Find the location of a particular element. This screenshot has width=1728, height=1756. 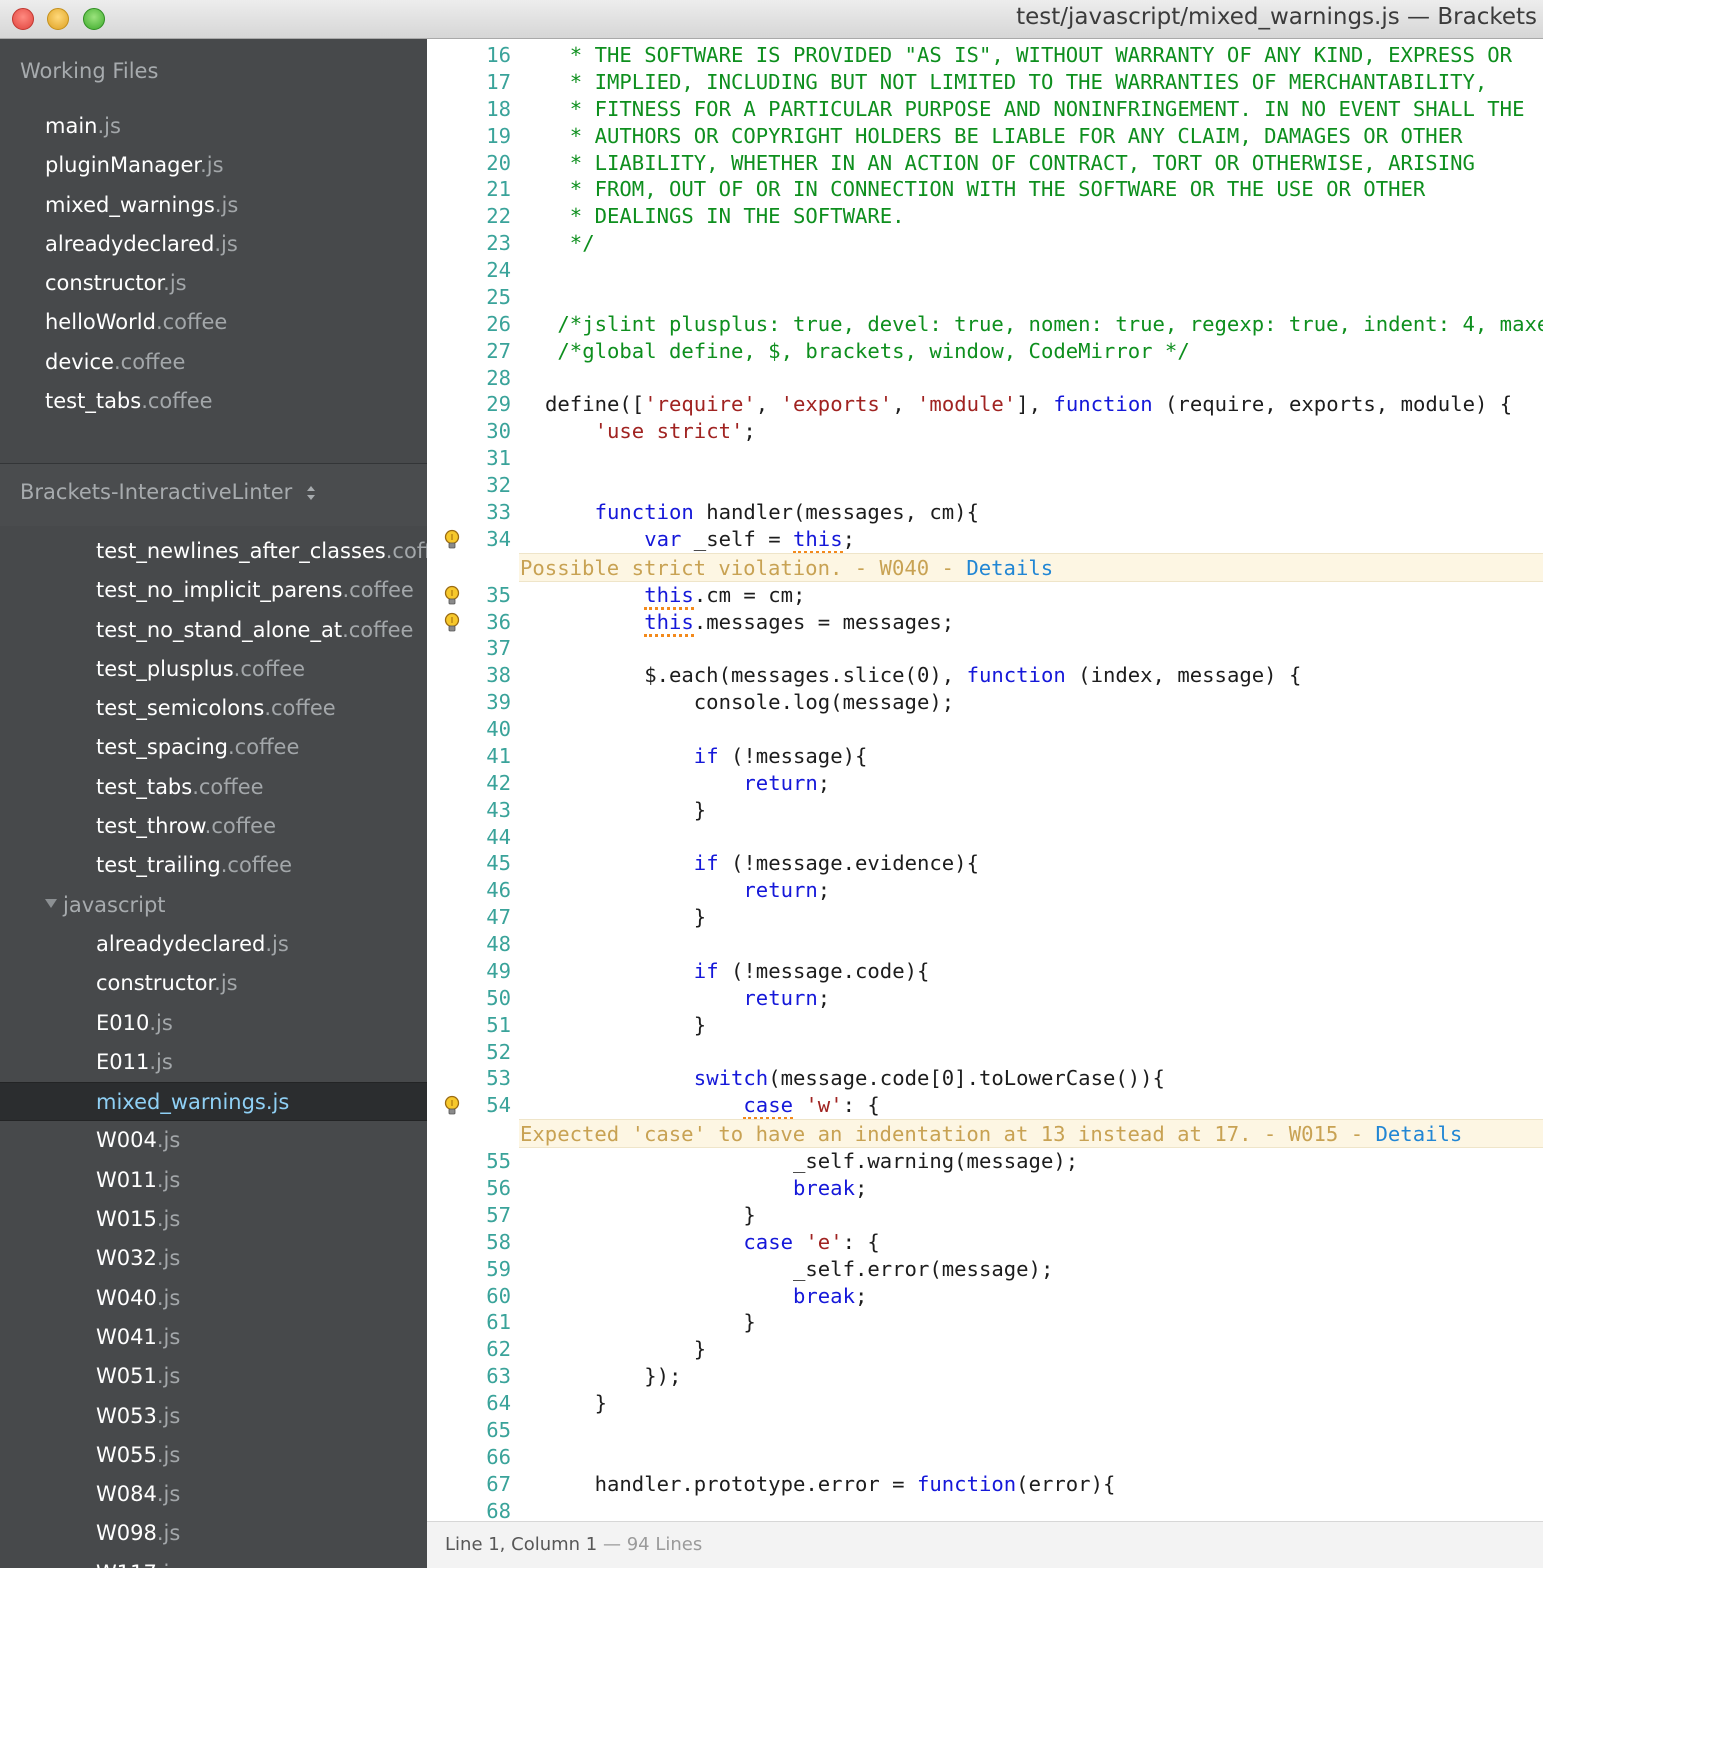

code-line: 25 is located at coordinates (985, 297).